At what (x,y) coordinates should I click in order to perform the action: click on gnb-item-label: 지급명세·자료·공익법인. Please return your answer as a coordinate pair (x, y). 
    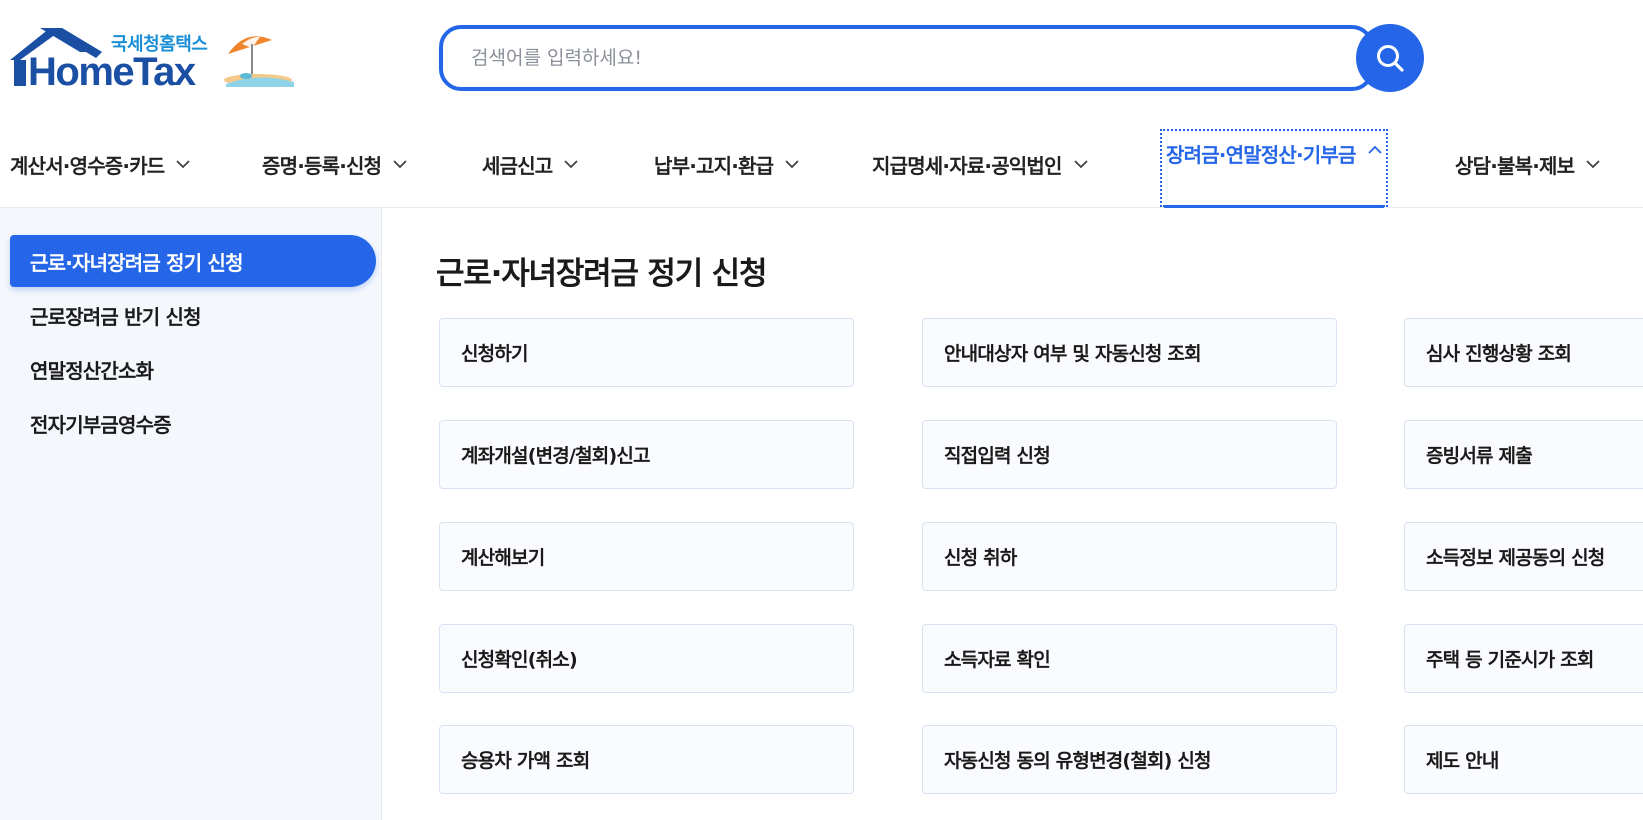
    Looking at the image, I should click on (967, 165).